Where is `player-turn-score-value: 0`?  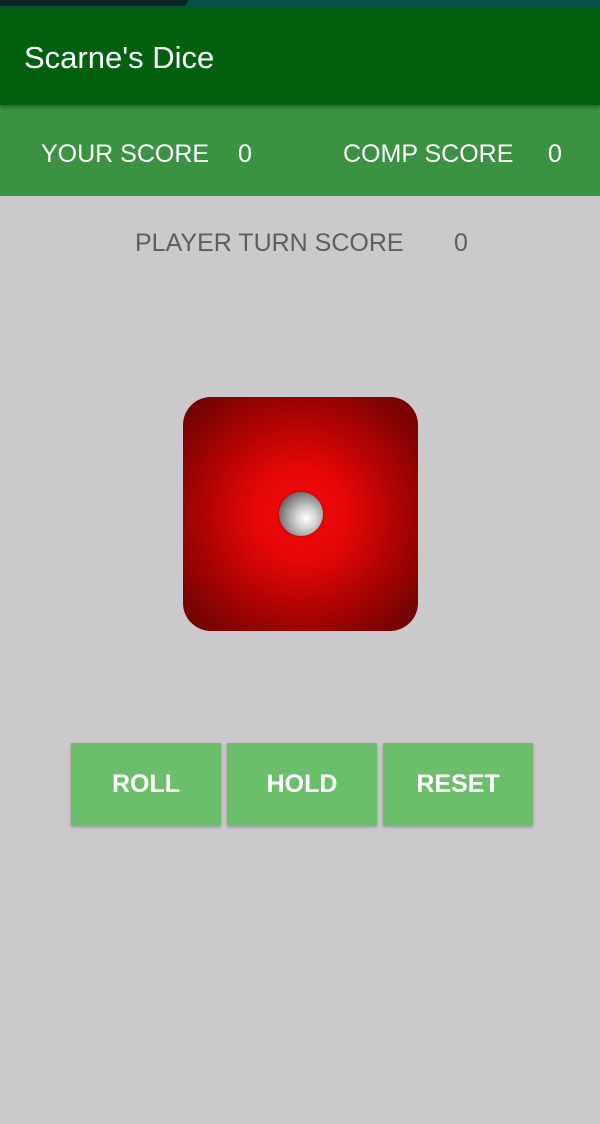 player-turn-score-value: 0 is located at coordinates (461, 243).